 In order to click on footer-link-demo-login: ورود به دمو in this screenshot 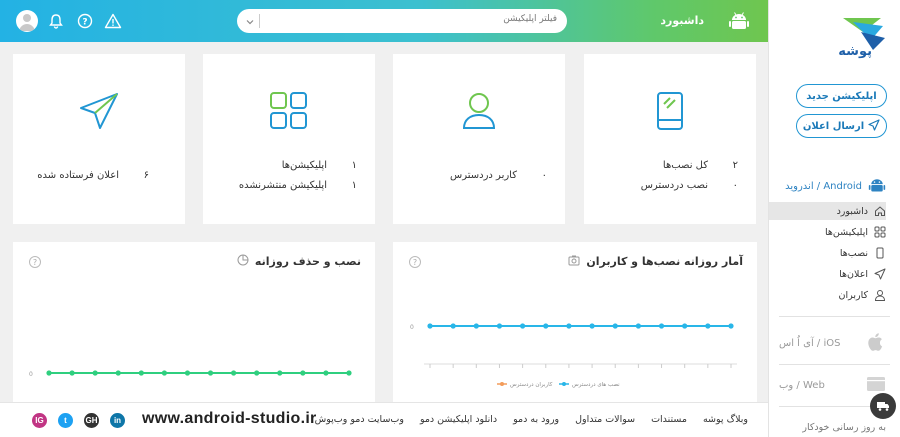, I will do `click(536, 419)`.